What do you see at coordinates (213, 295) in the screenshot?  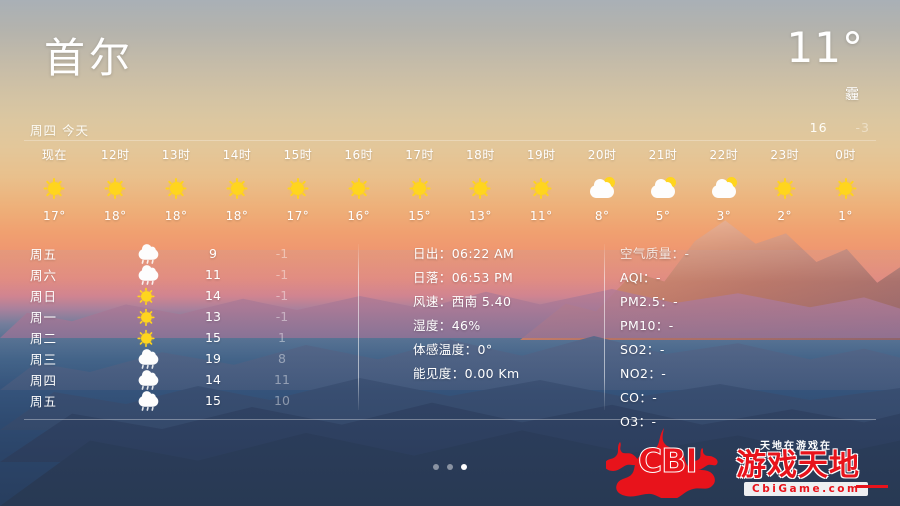 I see `day-high: 14` at bounding box center [213, 295].